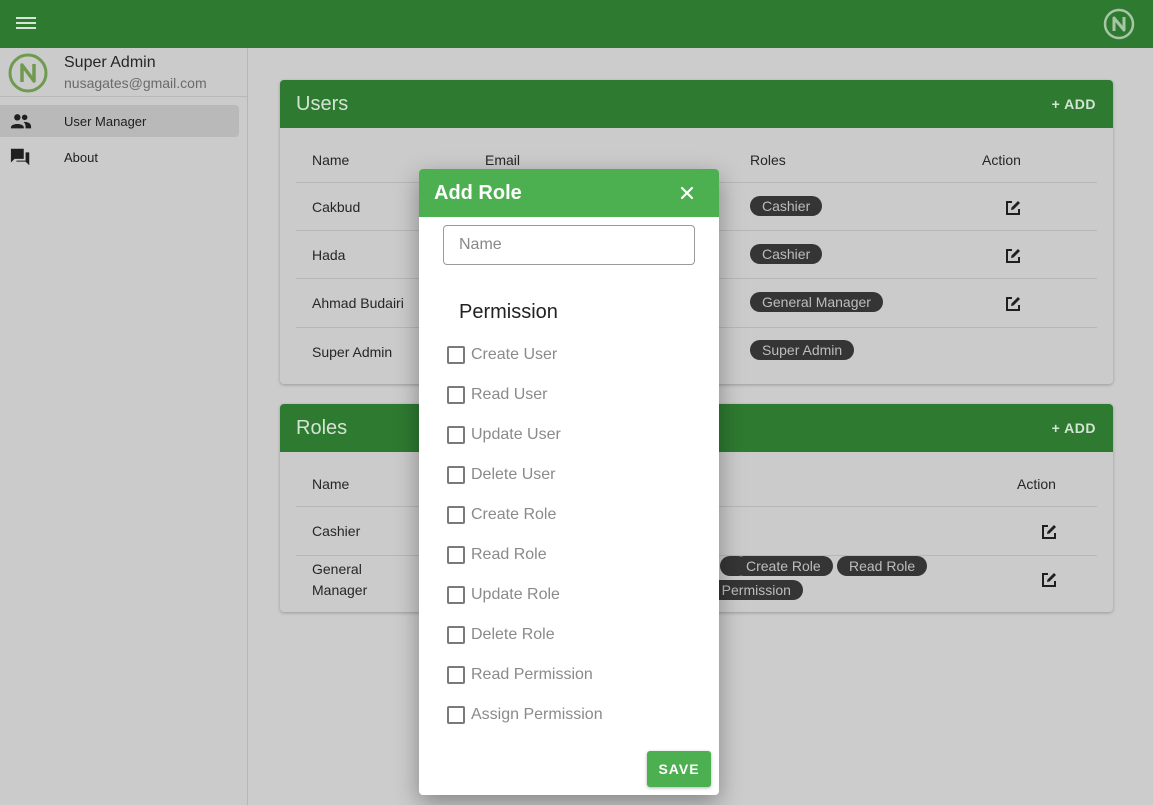 The height and width of the screenshot is (805, 1153). Describe the element at coordinates (509, 554) in the screenshot. I see `permission-label: Read Role` at that location.